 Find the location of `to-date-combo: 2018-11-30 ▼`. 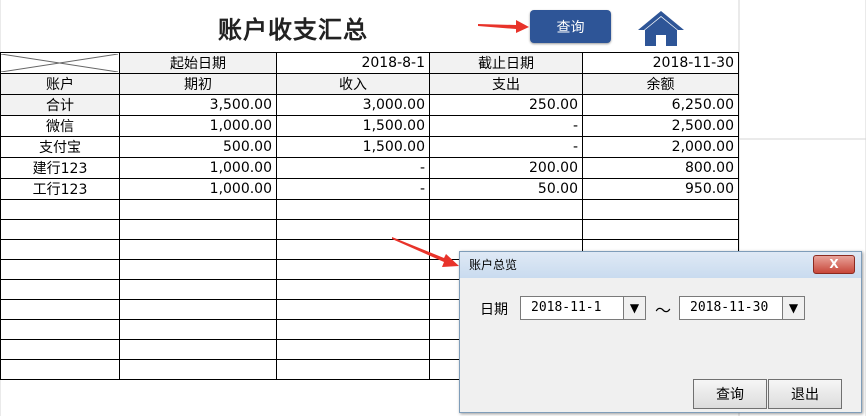

to-date-combo: 2018-11-30 ▼ is located at coordinates (742, 308).